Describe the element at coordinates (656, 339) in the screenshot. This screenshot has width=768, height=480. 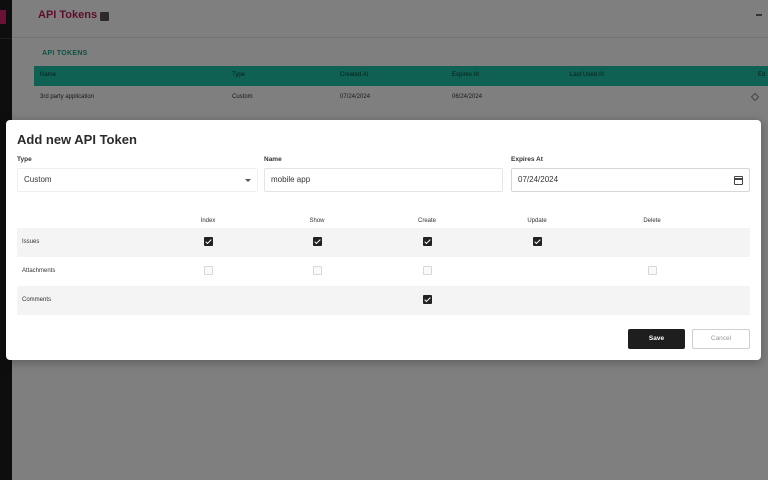
I see `save-button: Save` at that location.